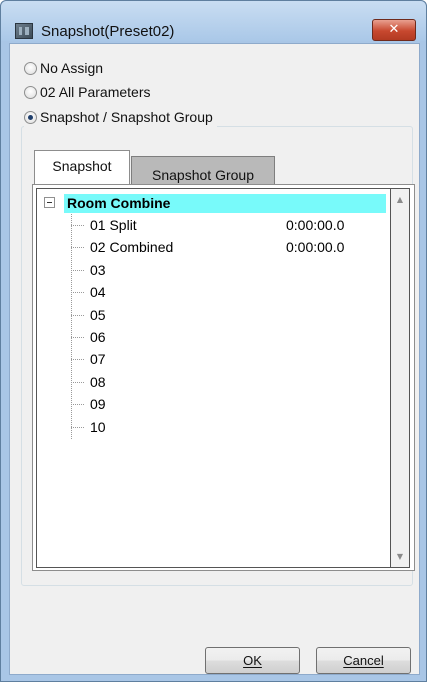 The height and width of the screenshot is (682, 427). Describe the element at coordinates (113, 225) in the screenshot. I see `tree-item-label: 01 Split` at that location.